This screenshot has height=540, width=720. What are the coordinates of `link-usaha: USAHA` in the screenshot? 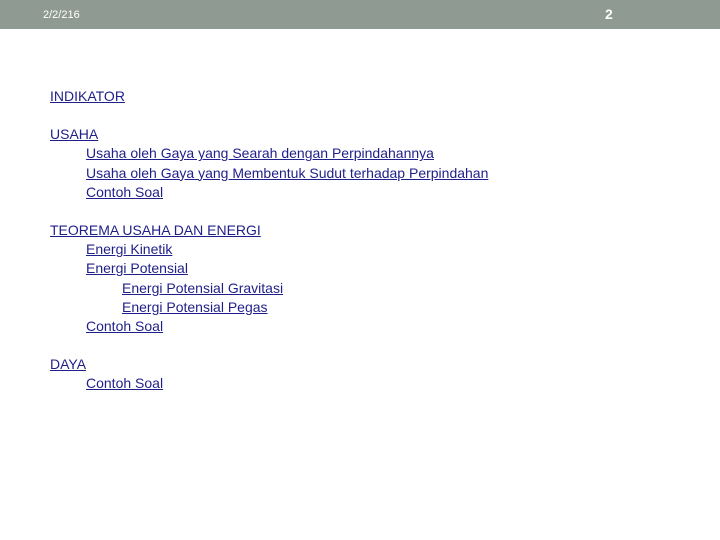 It's located at (74, 134).